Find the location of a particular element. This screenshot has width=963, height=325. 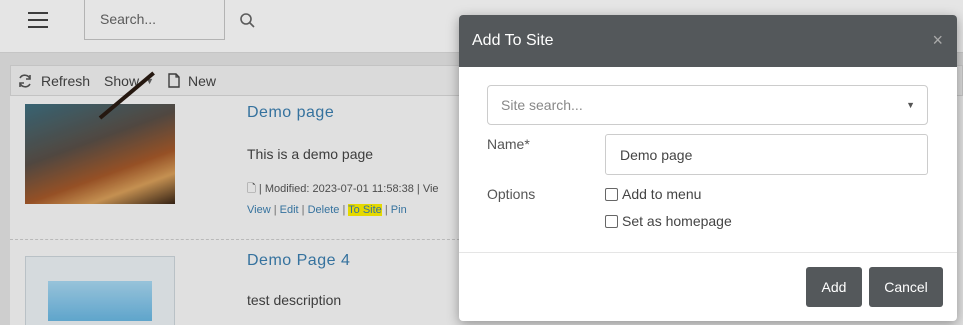

dialog-footer-divider is located at coordinates (708, 252).